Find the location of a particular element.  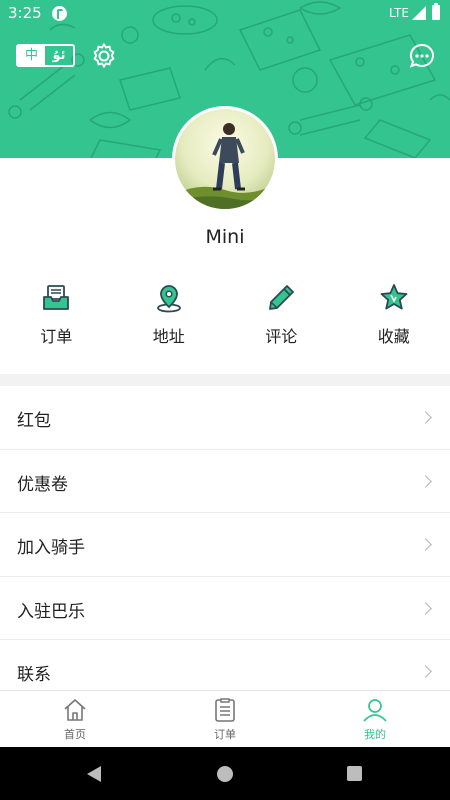

settings-button is located at coordinates (104, 56).